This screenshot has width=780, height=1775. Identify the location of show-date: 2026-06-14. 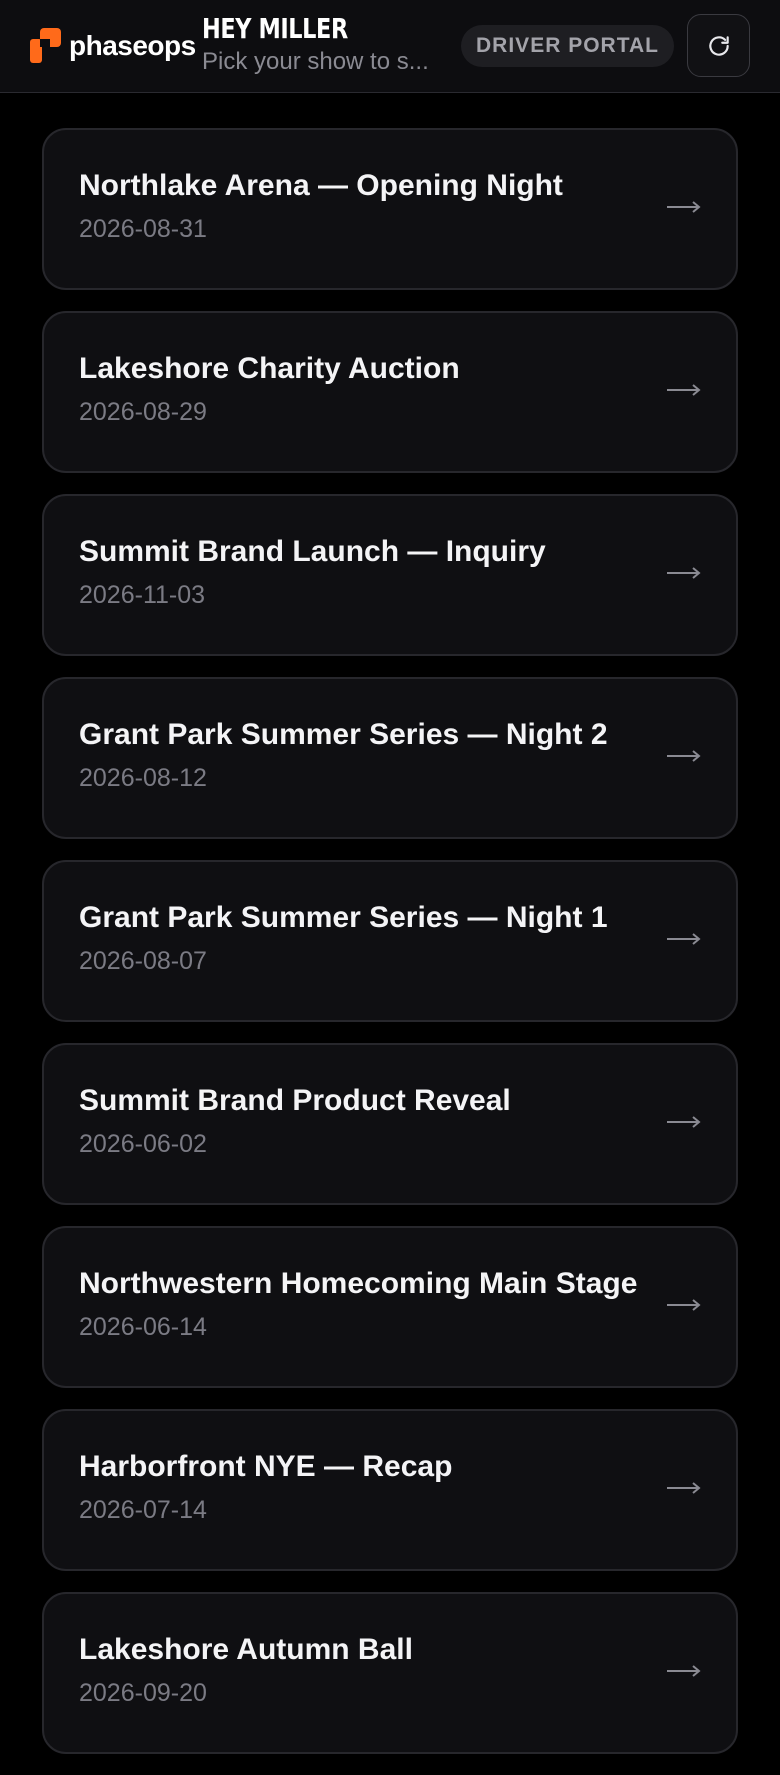
(143, 1327).